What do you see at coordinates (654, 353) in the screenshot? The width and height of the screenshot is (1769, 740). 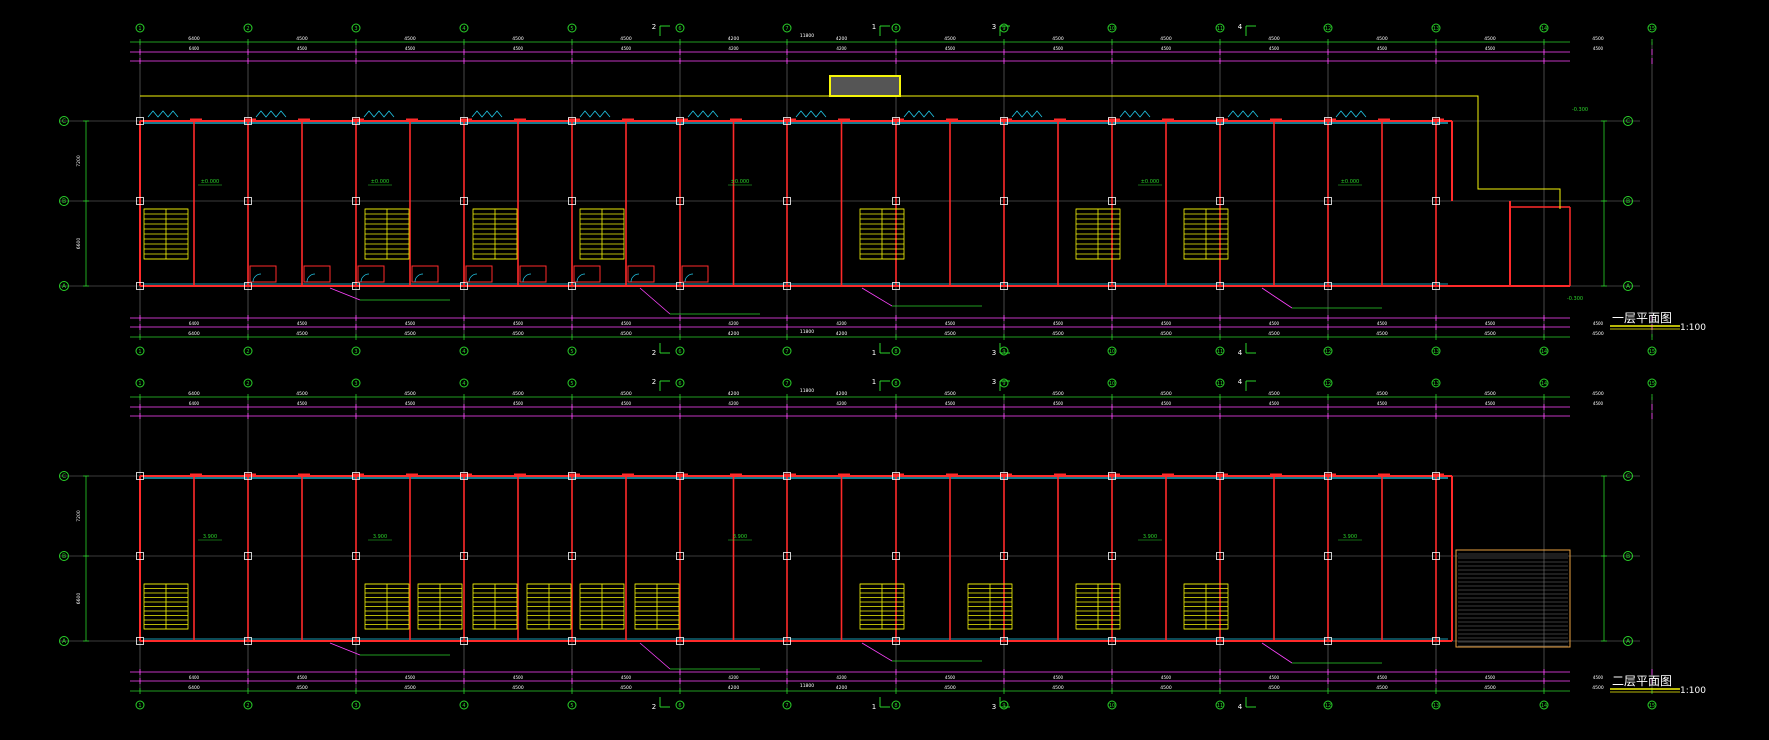 I see `section-mark-number: 2` at bounding box center [654, 353].